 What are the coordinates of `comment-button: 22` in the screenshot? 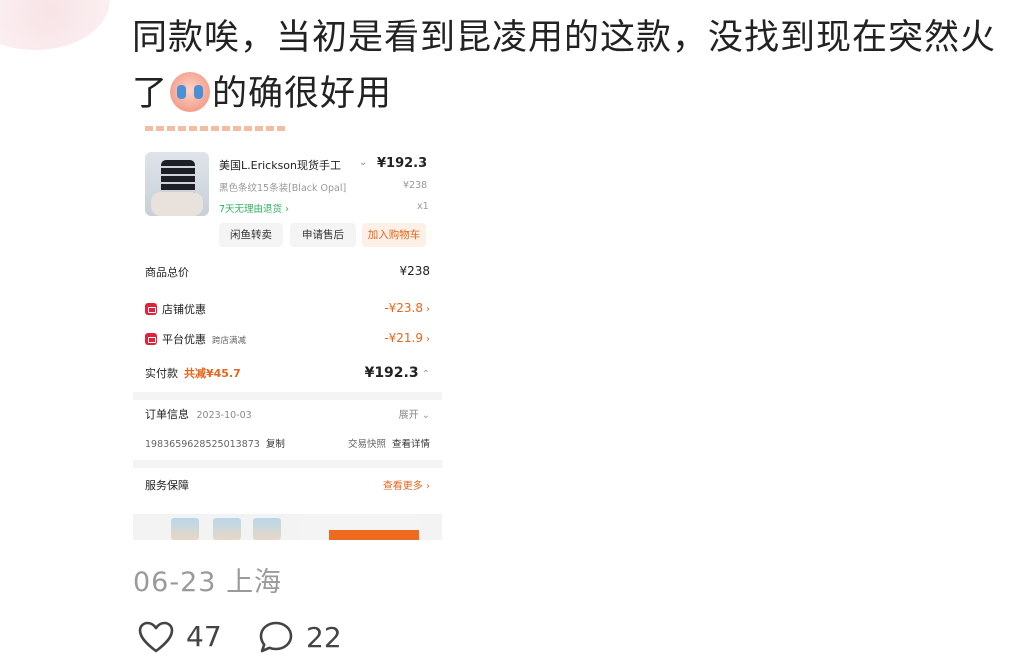 It's located at (300, 637).